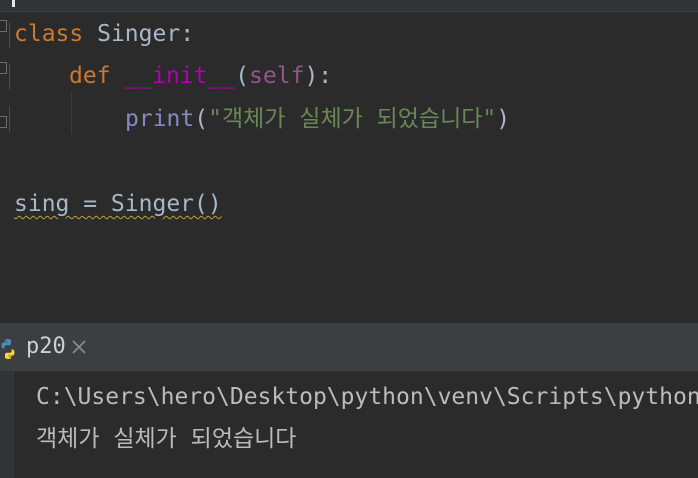  What do you see at coordinates (349, 347) in the screenshot?
I see `run-tool-header: p20` at bounding box center [349, 347].